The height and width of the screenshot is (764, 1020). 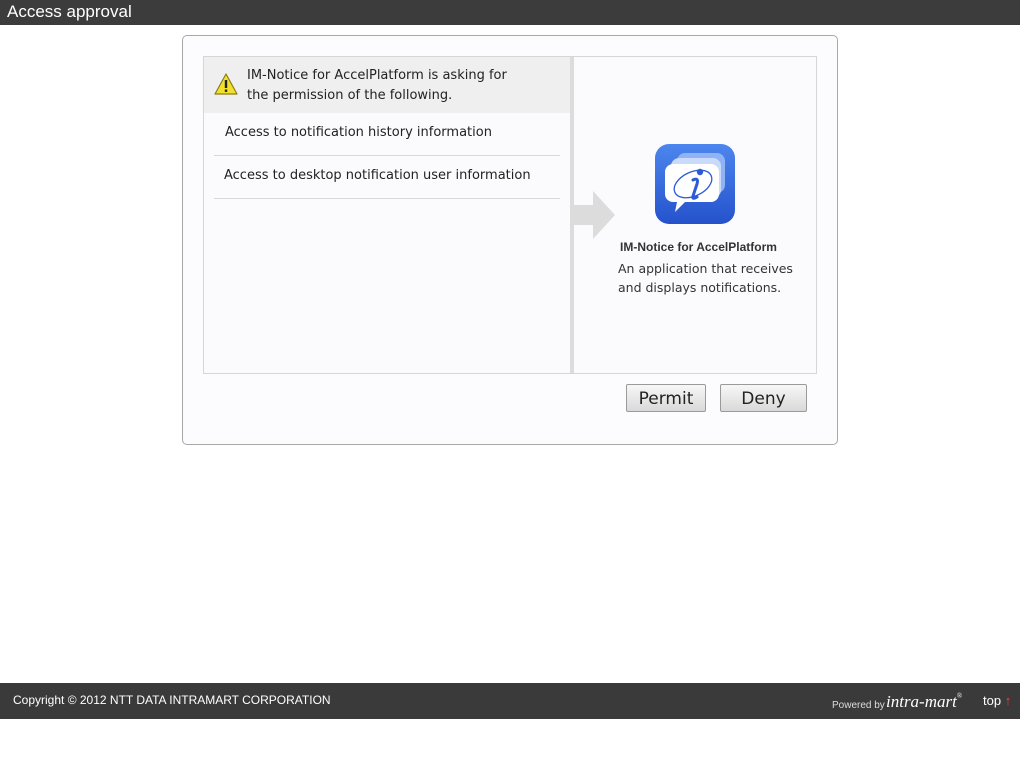 I want to click on arrow-up-icon: ↑, so click(x=1008, y=700).